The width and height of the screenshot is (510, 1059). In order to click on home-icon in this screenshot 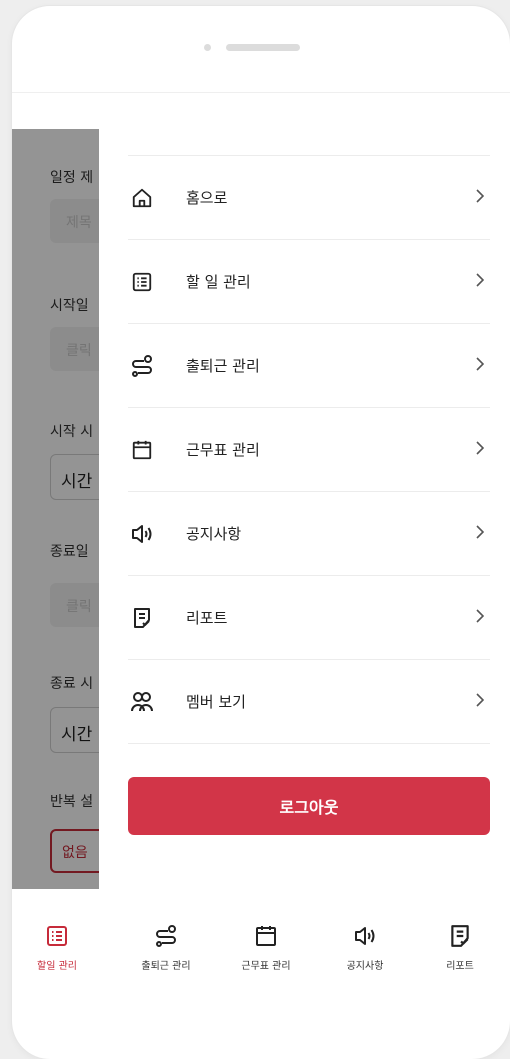, I will do `click(142, 198)`.